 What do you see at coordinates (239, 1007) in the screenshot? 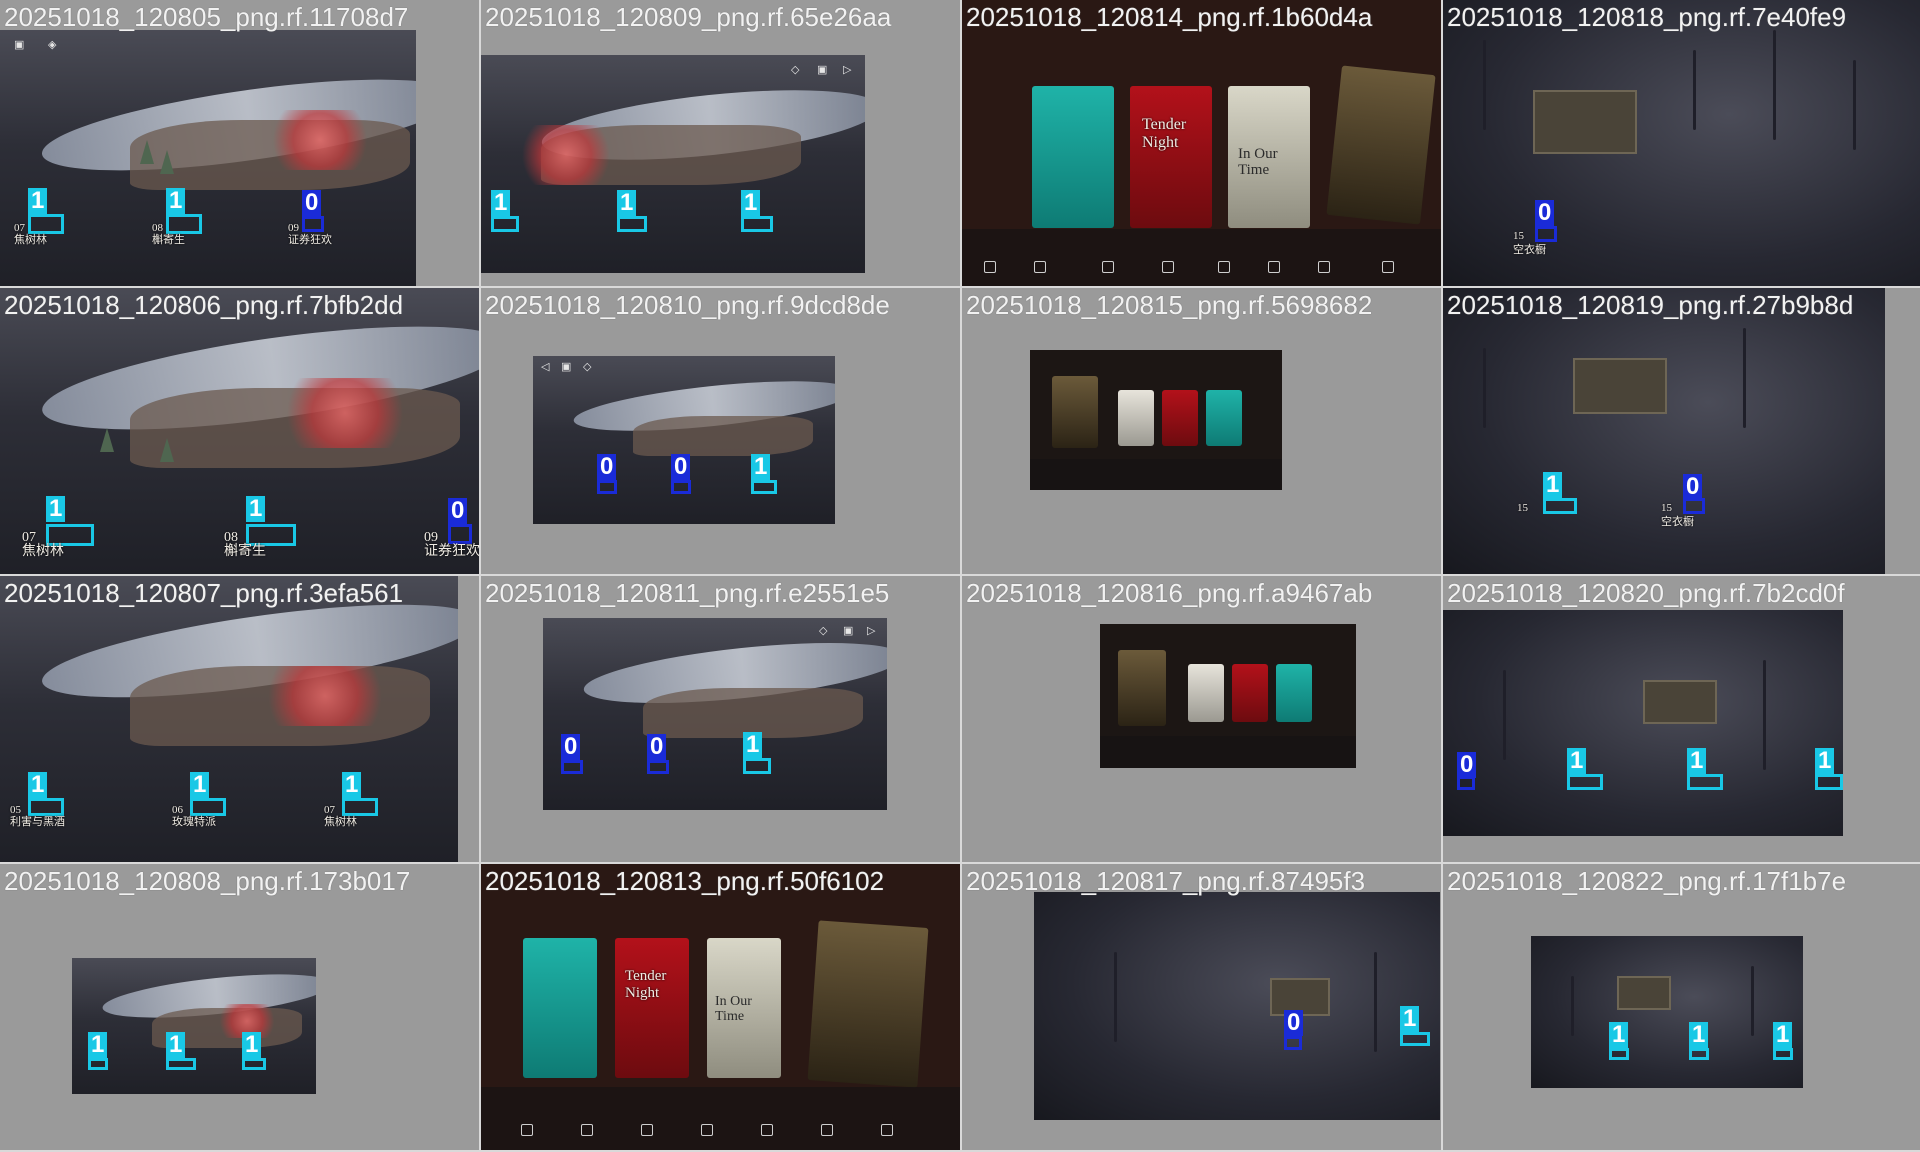
I see `tile-13: 1 1 1 20251018_120808_png.rf.173b017` at bounding box center [239, 1007].